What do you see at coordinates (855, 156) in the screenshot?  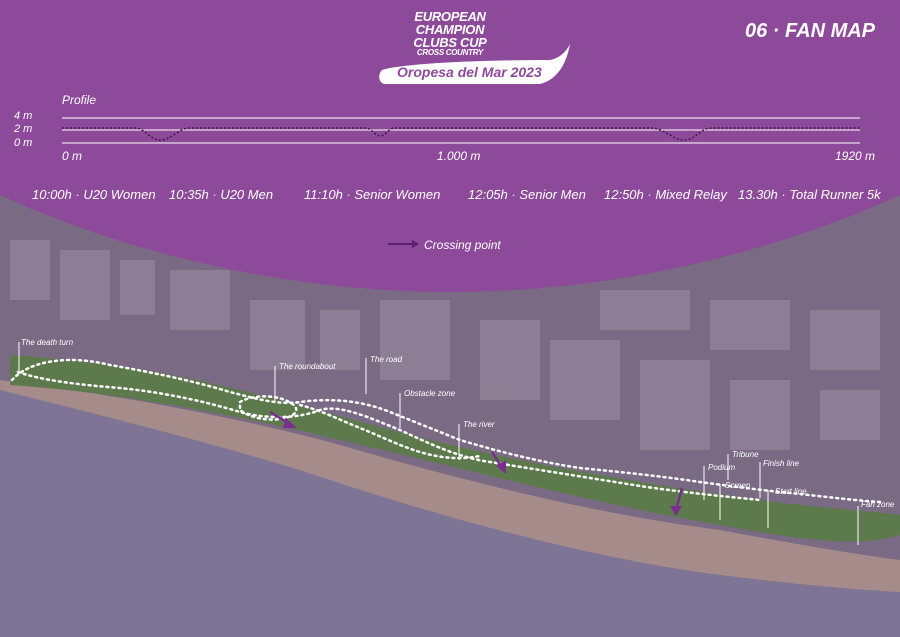 I see `profile-x-tick-end: 1920 m` at bounding box center [855, 156].